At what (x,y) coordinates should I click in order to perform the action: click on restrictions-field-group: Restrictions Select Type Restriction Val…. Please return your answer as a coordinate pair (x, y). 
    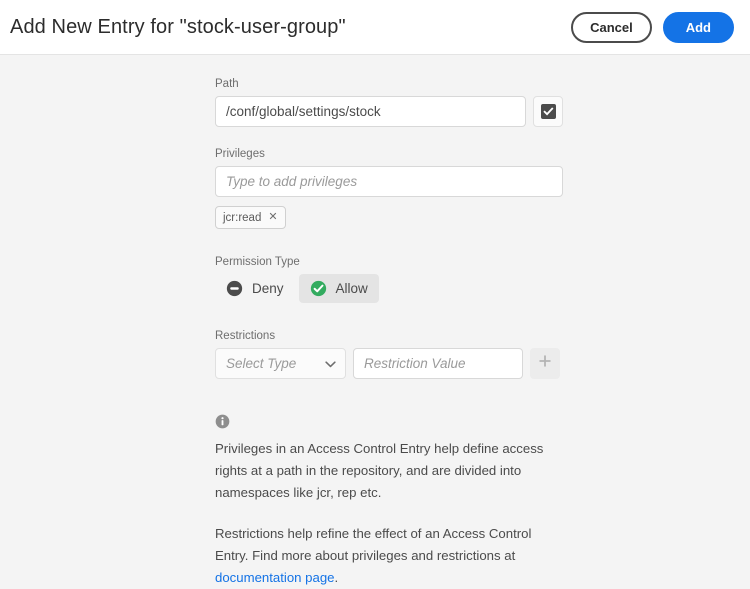
    Looking at the image, I should click on (389, 354).